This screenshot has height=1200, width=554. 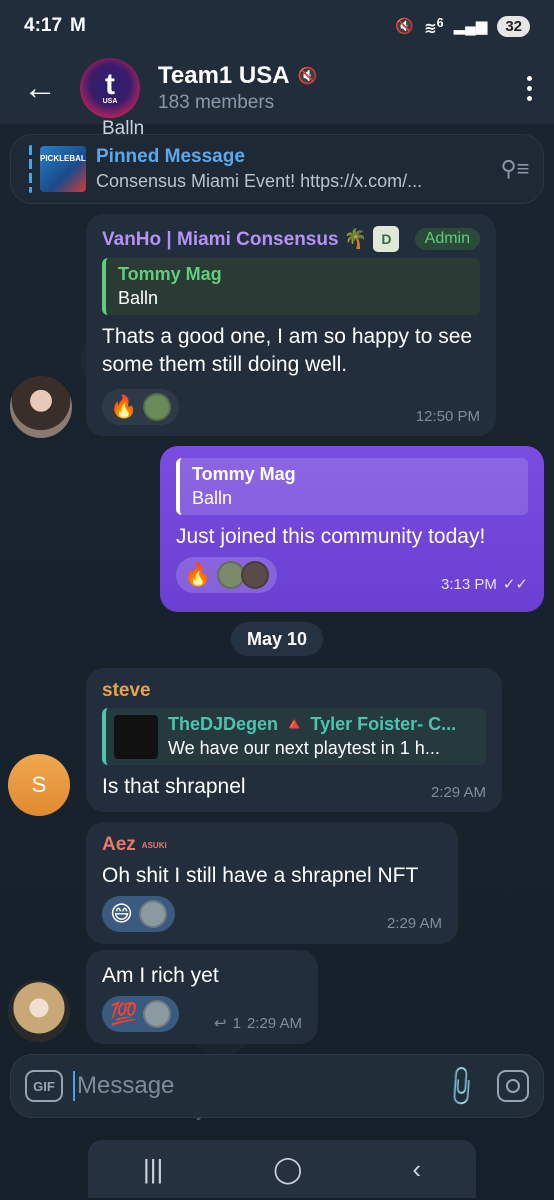 I want to click on wifi-label: 6, so click(x=440, y=22).